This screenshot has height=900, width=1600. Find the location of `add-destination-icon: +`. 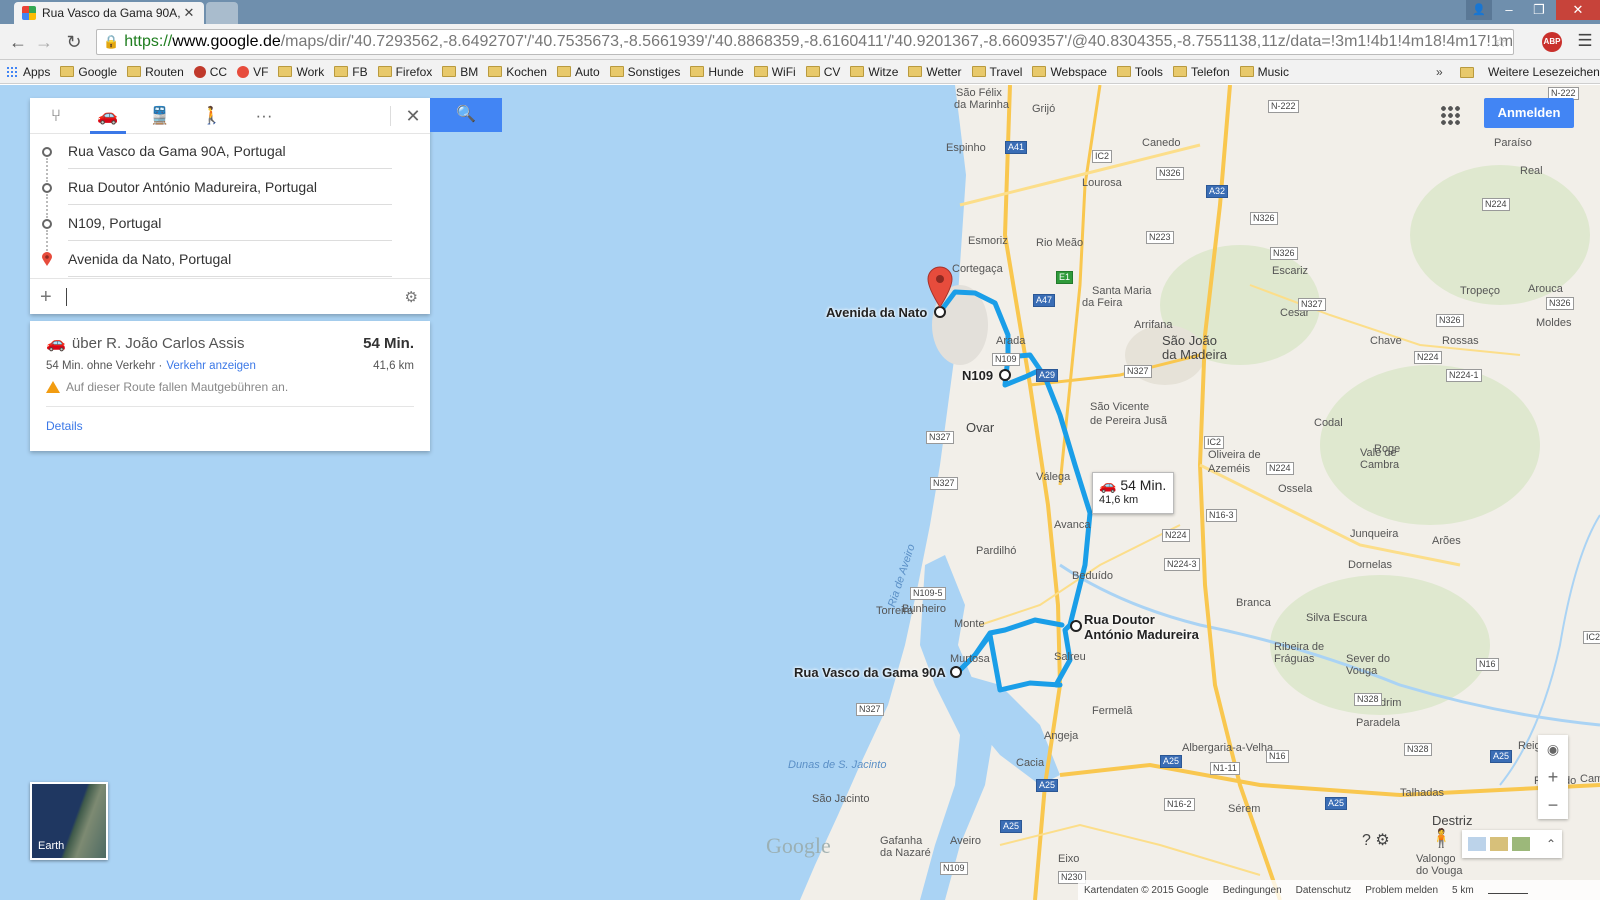

add-destination-icon: + is located at coordinates (46, 297).